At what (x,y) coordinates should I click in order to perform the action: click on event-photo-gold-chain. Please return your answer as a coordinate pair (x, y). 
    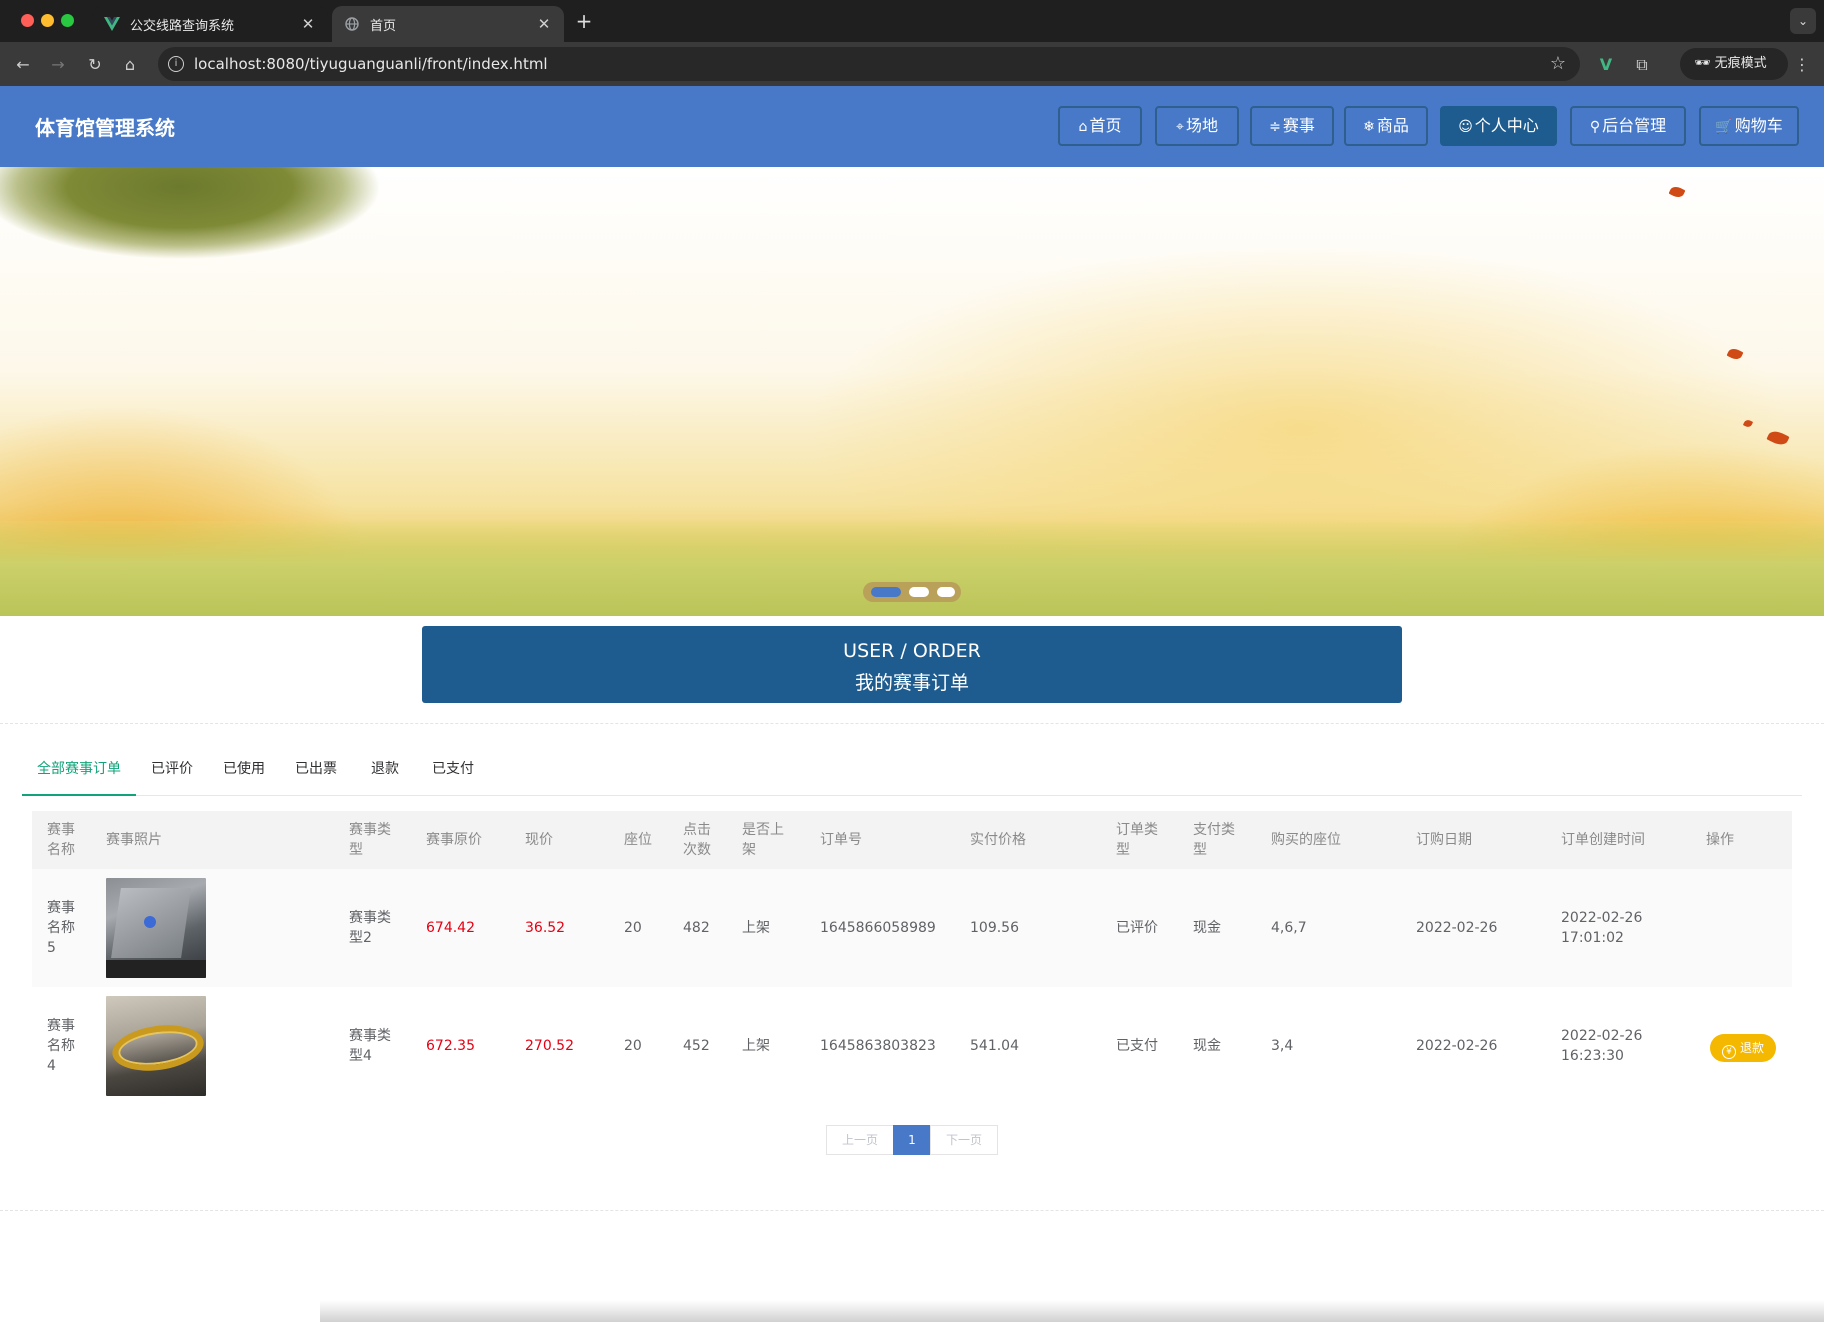
    Looking at the image, I should click on (156, 1046).